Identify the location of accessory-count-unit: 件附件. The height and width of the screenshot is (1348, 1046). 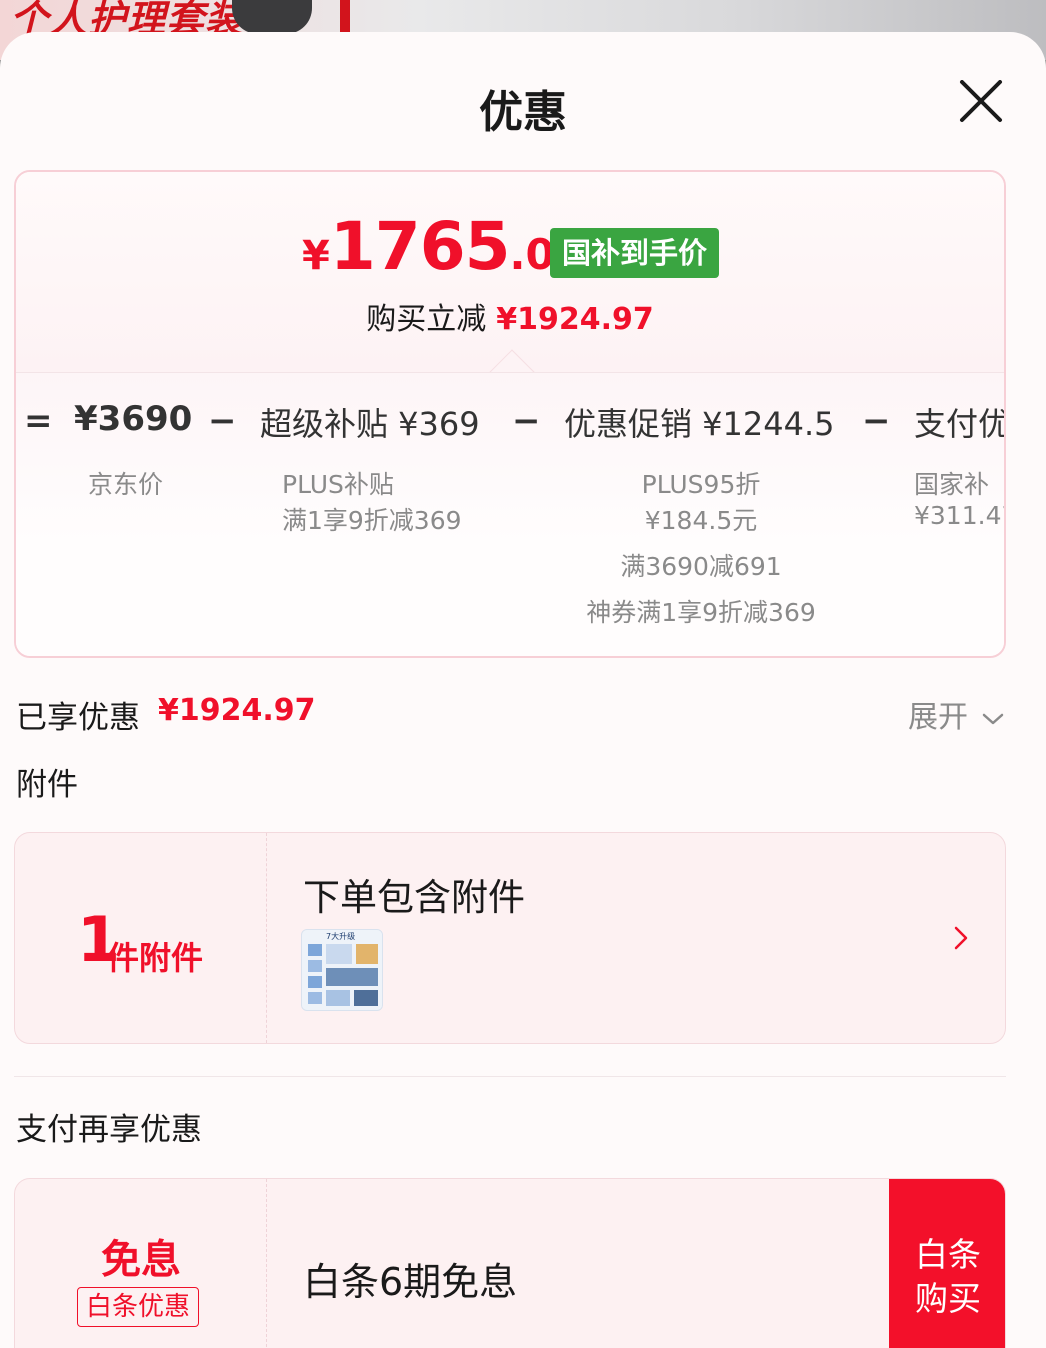
(155, 958).